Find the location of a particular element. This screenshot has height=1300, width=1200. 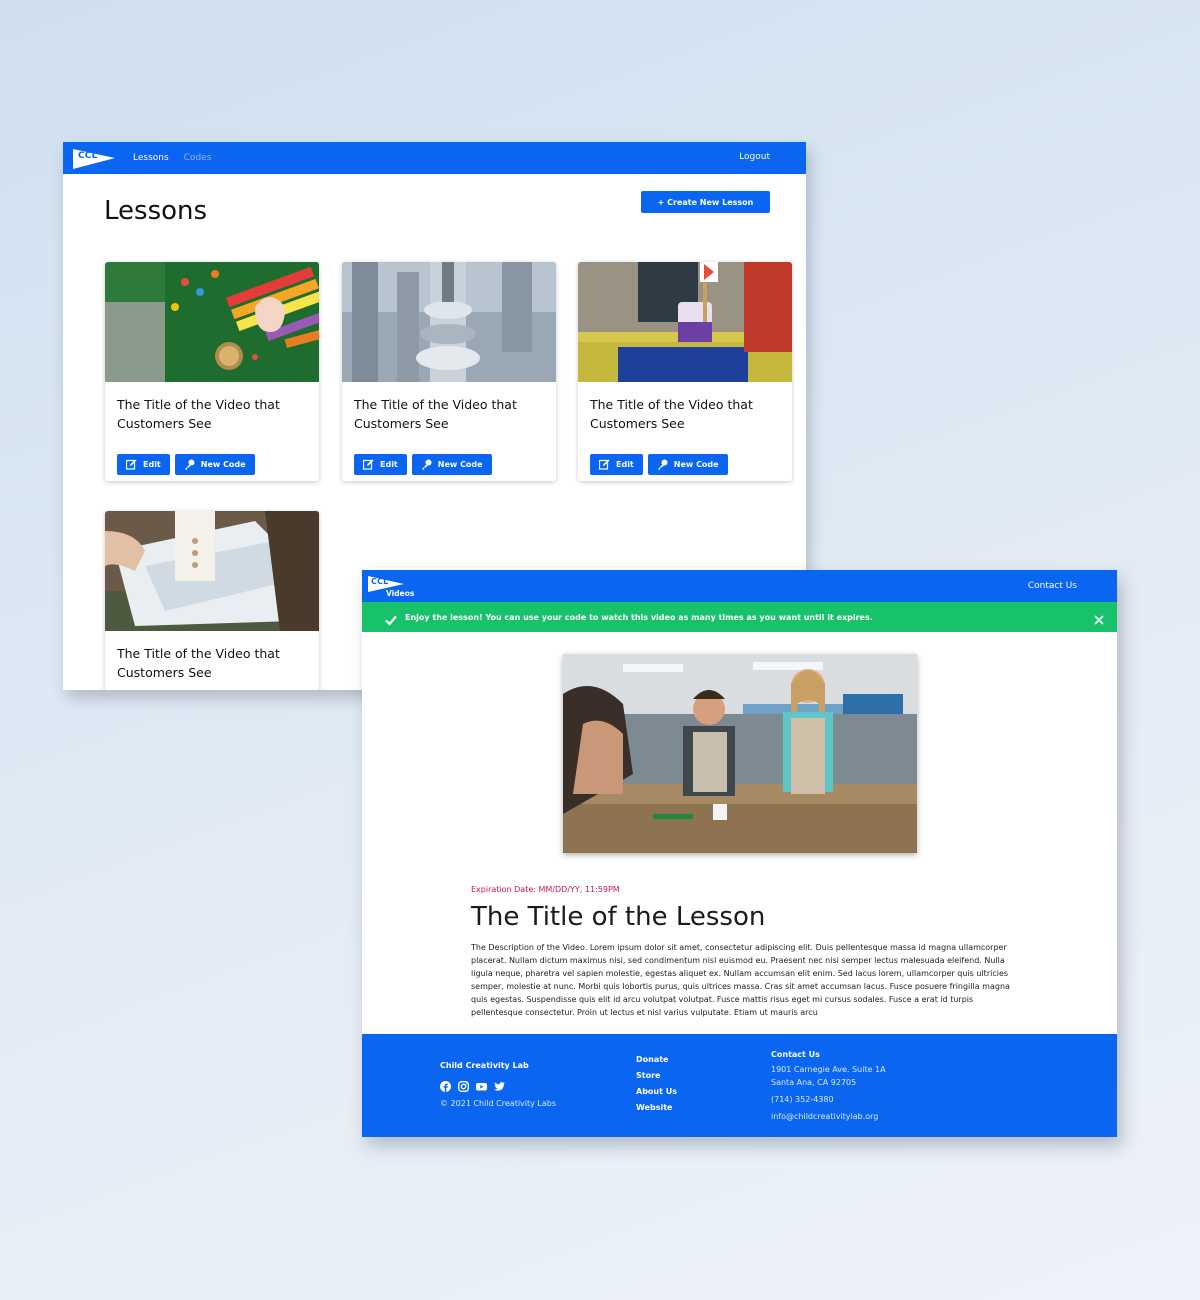

ccl-logo: CCL is located at coordinates (94, 158).